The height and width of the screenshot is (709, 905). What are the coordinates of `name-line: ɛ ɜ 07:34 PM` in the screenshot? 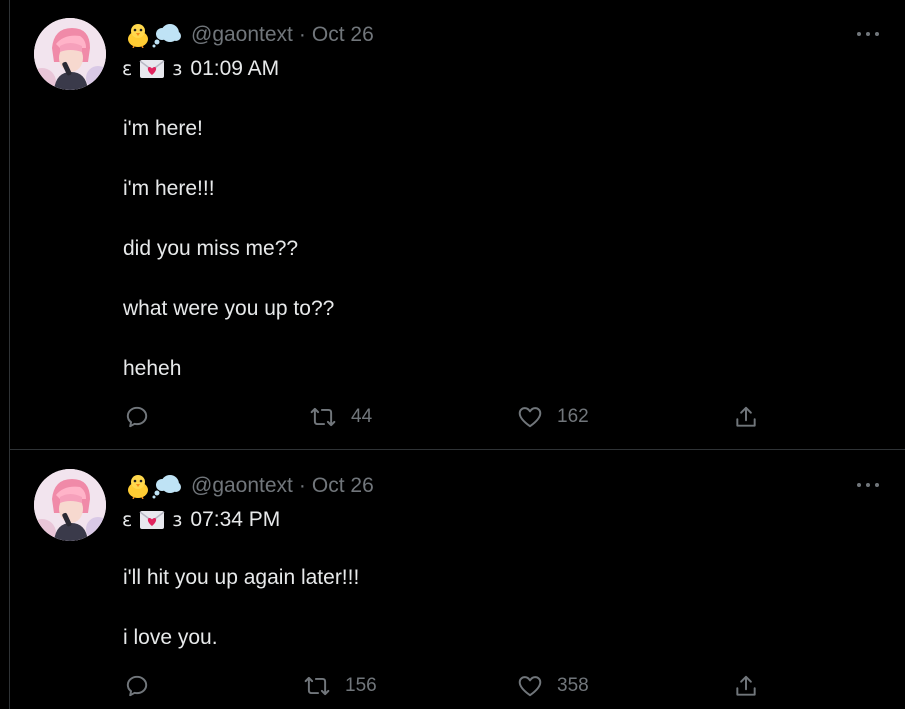 It's located at (201, 520).